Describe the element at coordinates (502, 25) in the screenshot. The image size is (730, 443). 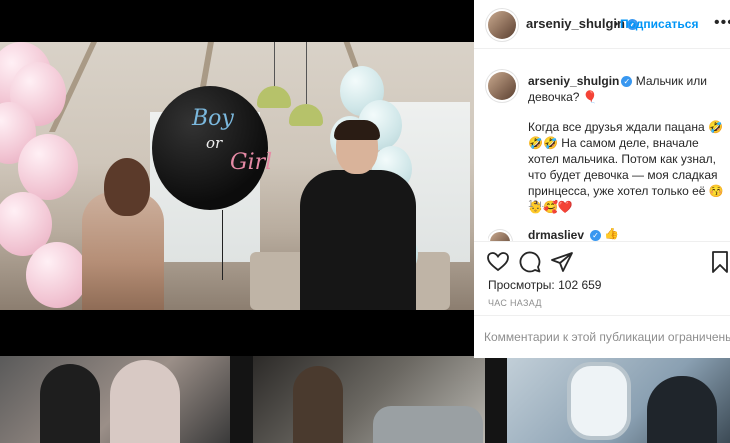
I see `avatar` at that location.